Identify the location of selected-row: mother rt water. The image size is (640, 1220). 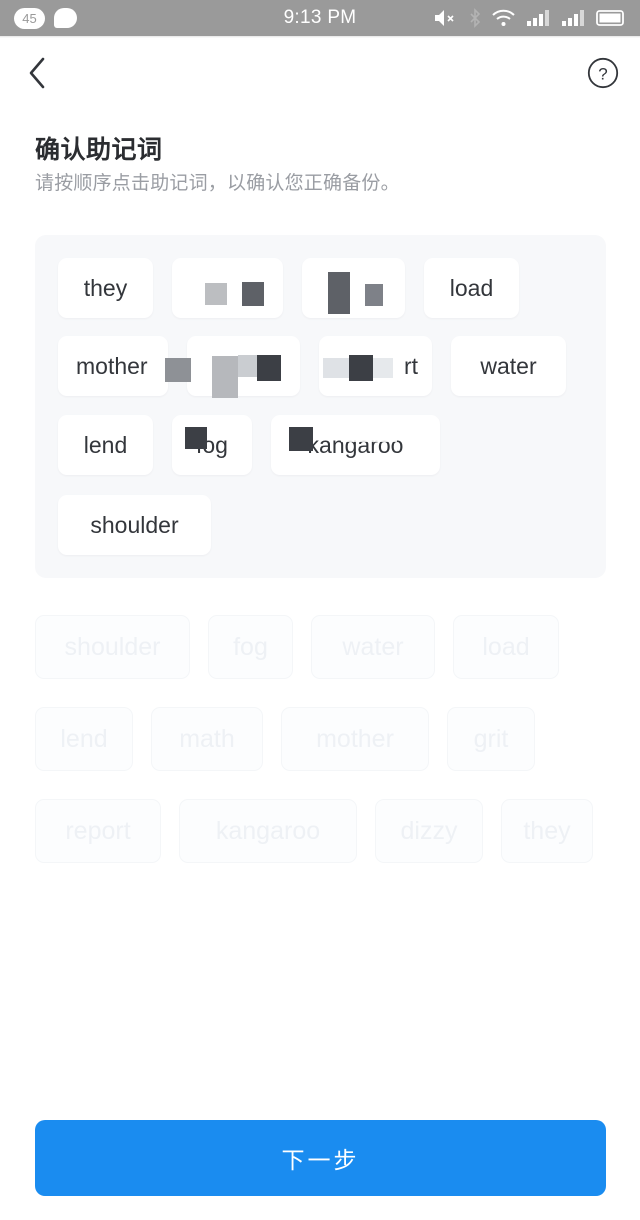
(312, 367).